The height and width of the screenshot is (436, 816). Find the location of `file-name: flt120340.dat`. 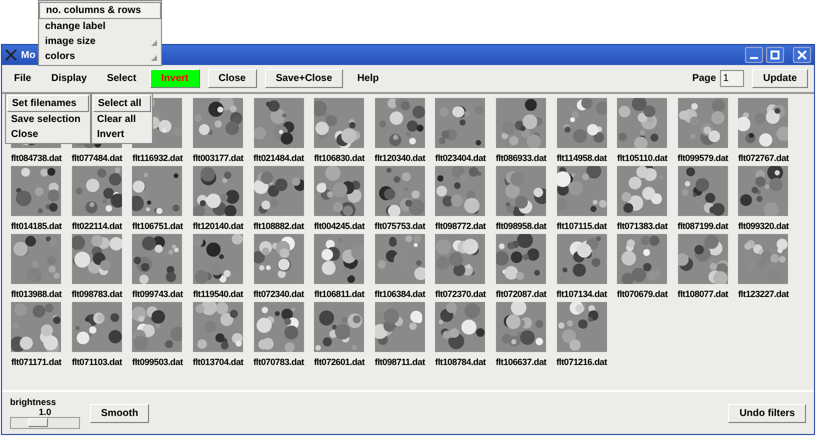

file-name: flt120340.dat is located at coordinates (400, 158).